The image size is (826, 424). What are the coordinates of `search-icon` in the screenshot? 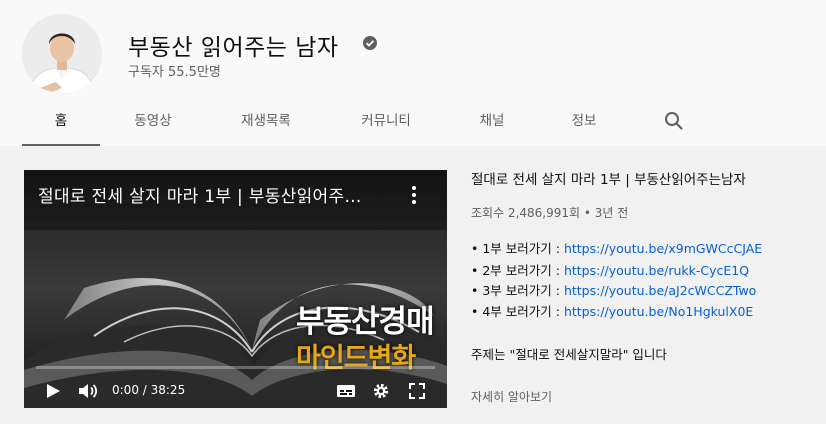 It's located at (674, 121).